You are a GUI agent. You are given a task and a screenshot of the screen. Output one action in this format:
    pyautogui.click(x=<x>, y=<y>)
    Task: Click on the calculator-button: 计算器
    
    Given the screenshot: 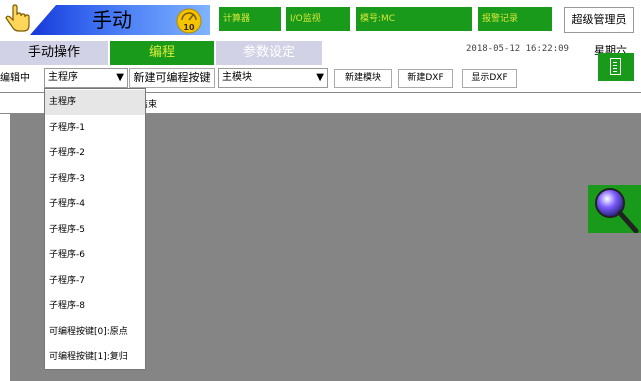 What is the action you would take?
    pyautogui.click(x=250, y=19)
    